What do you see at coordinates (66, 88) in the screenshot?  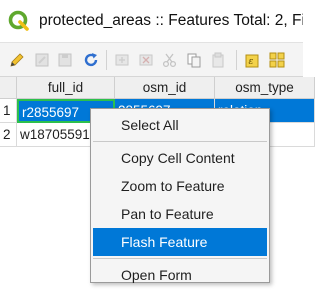 I see `column-header-full-id: full_id` at bounding box center [66, 88].